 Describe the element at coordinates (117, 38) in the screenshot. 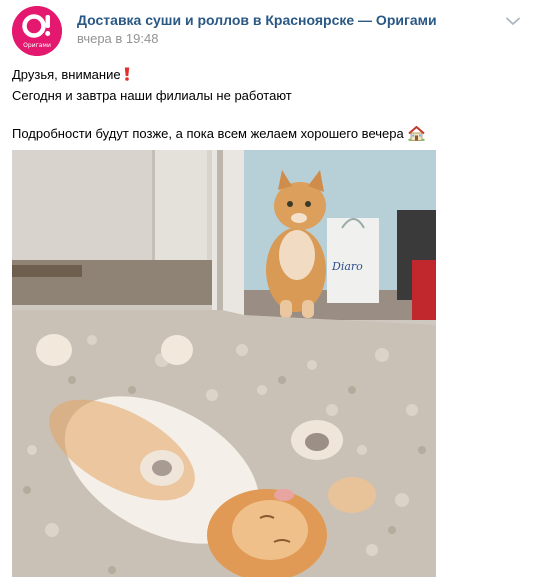

I see `post-date-link: вчера в 19:48` at that location.